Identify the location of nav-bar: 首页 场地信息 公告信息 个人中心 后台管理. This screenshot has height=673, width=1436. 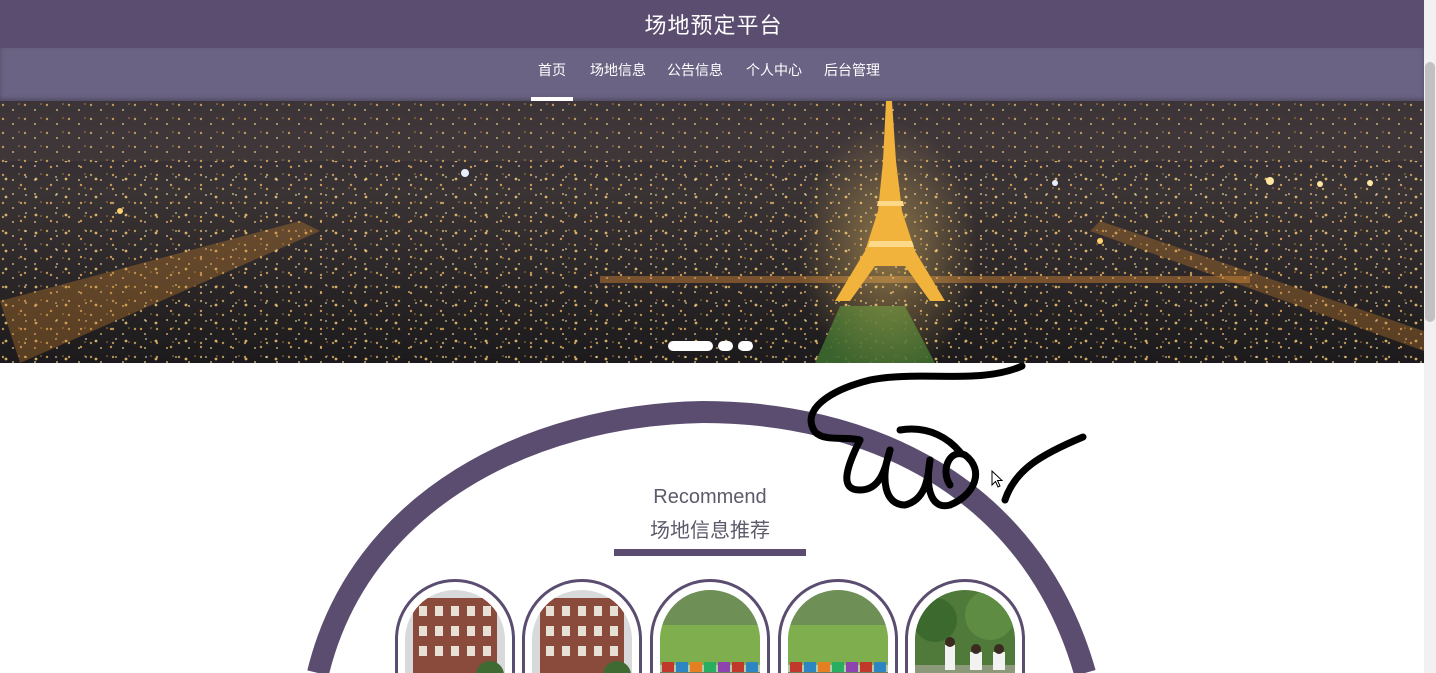
(712, 74).